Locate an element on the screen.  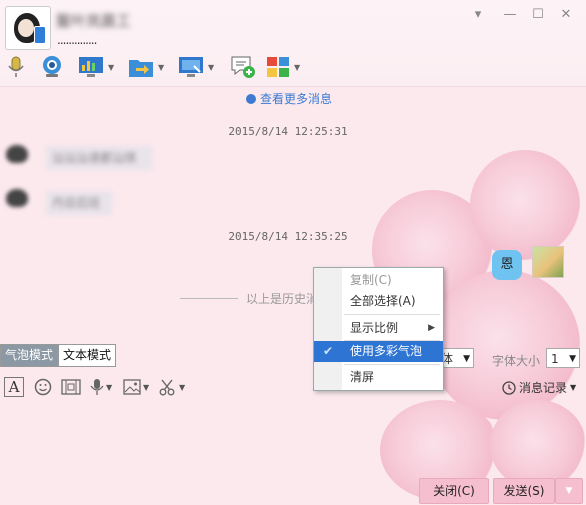
voice-message-button: ▼ is located at coordinates (101, 387).